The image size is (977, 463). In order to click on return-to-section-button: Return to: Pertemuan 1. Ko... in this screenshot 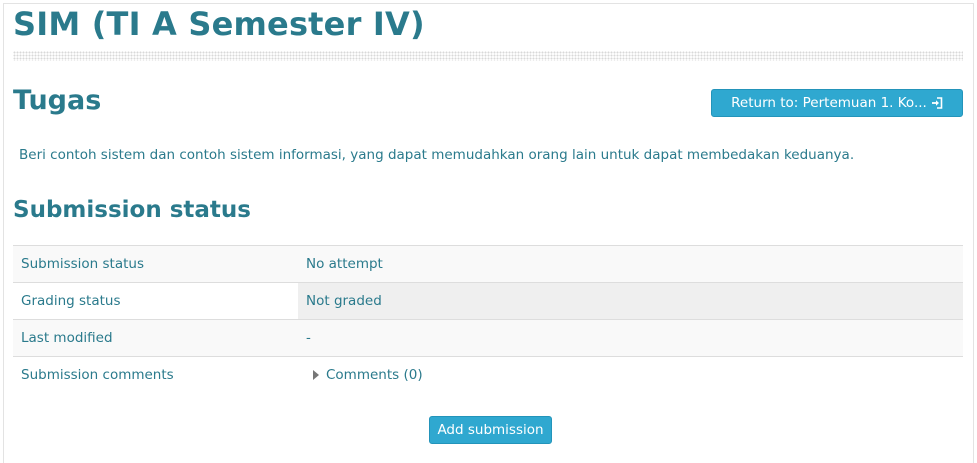, I will do `click(837, 103)`.